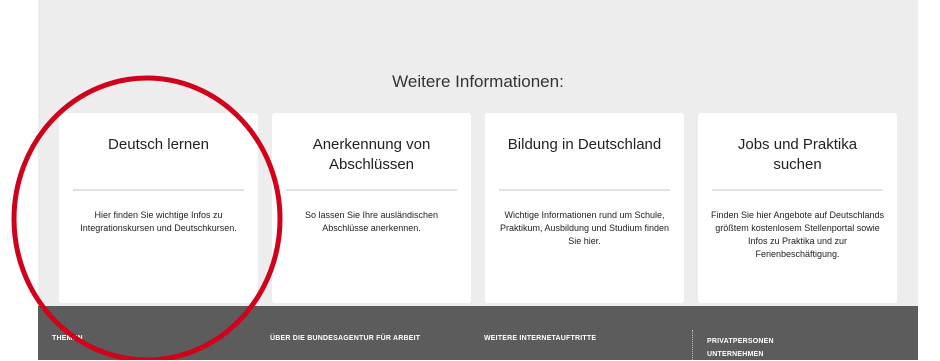 The height and width of the screenshot is (361, 940). What do you see at coordinates (478, 81) in the screenshot?
I see `section-title: Weitere Informationen:` at bounding box center [478, 81].